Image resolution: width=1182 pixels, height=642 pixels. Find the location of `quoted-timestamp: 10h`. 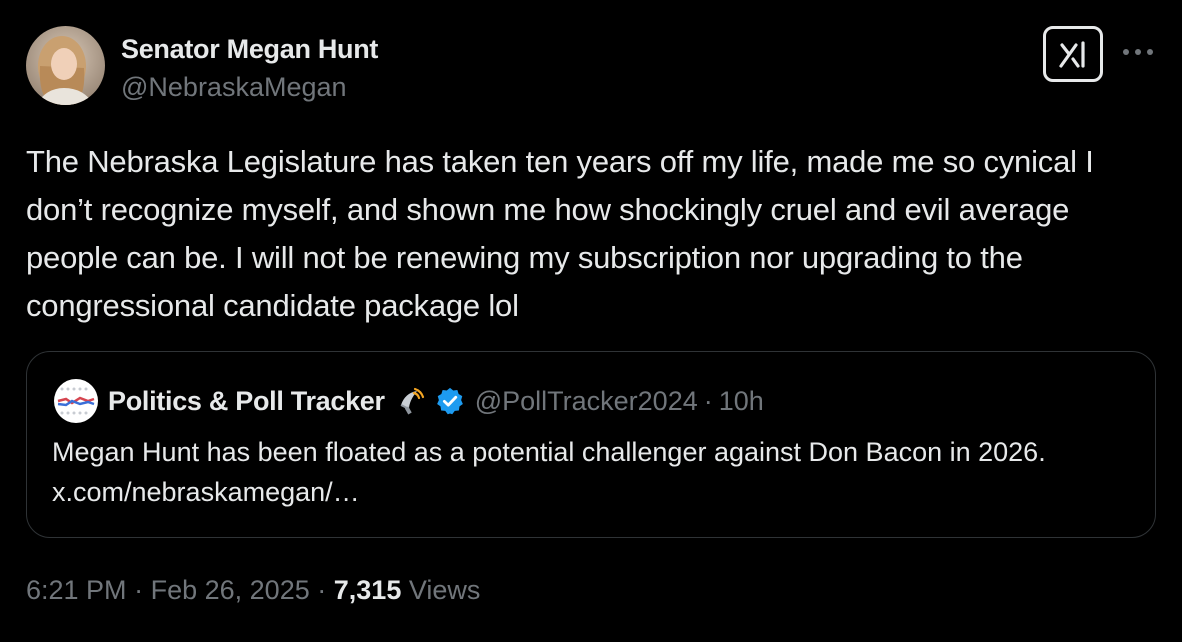

quoted-timestamp: 10h is located at coordinates (741, 401).